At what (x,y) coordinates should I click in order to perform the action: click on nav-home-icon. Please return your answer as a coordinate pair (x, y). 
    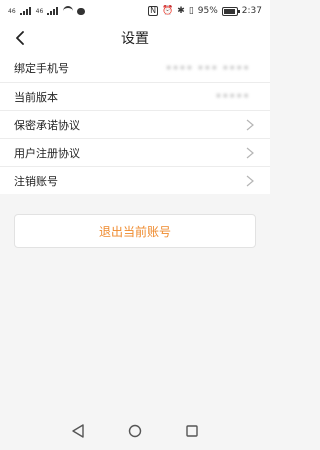
    Looking at the image, I should click on (135, 431).